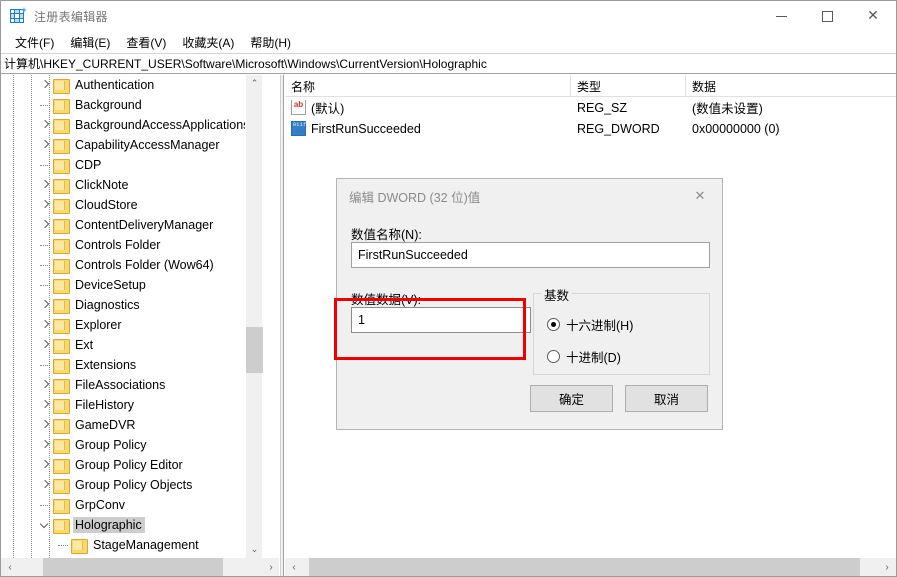  I want to click on tree-item: FileHistory, so click(132, 405).